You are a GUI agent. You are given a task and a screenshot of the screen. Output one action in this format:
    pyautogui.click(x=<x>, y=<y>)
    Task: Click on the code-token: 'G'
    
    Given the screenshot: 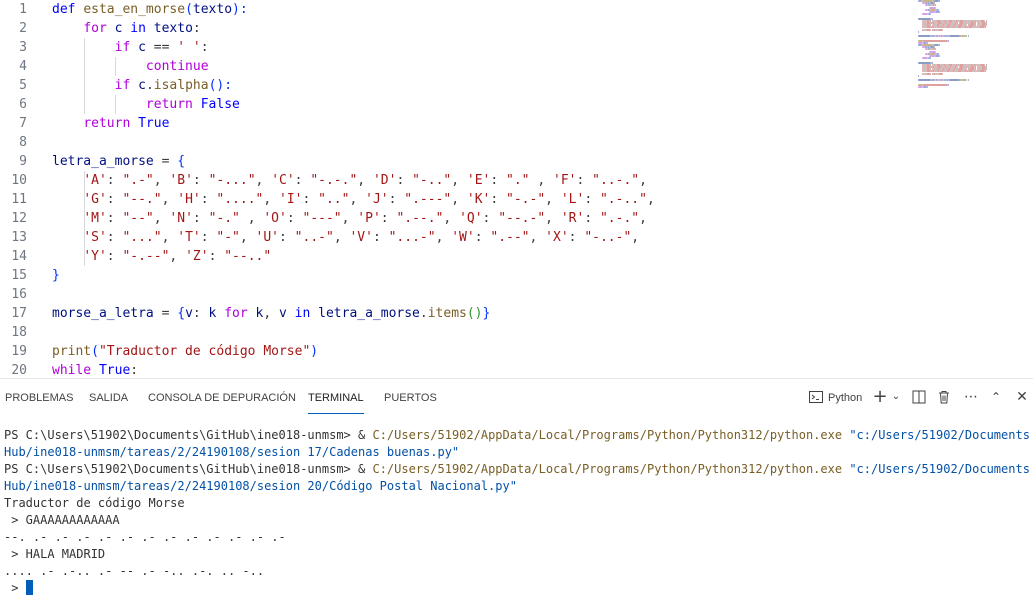 What is the action you would take?
    pyautogui.click(x=95, y=199)
    